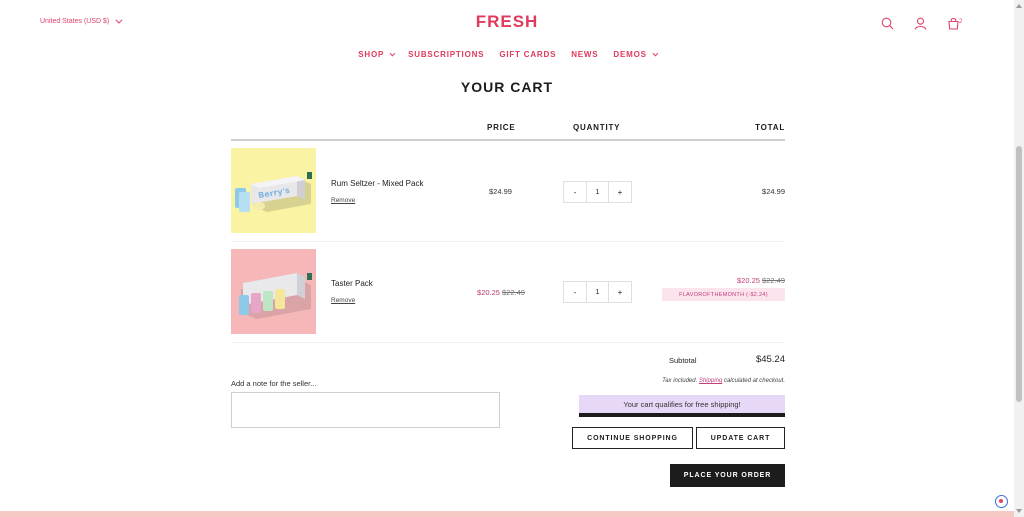 This screenshot has height=517, width=1024. What do you see at coordinates (727, 475) in the screenshot?
I see `place-order-button: PLACE YOUR ORDER` at bounding box center [727, 475].